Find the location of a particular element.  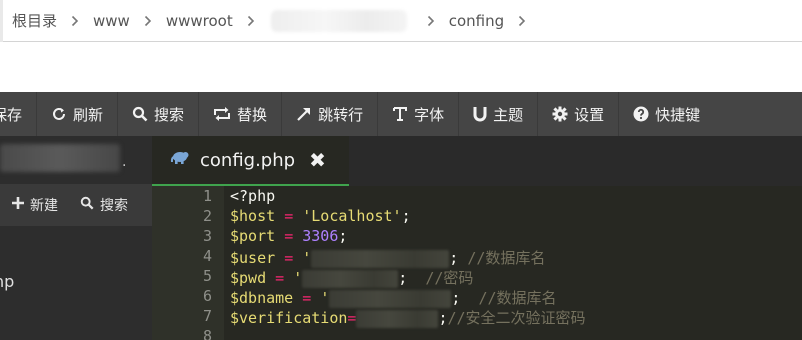

replace-icon is located at coordinates (222, 114).